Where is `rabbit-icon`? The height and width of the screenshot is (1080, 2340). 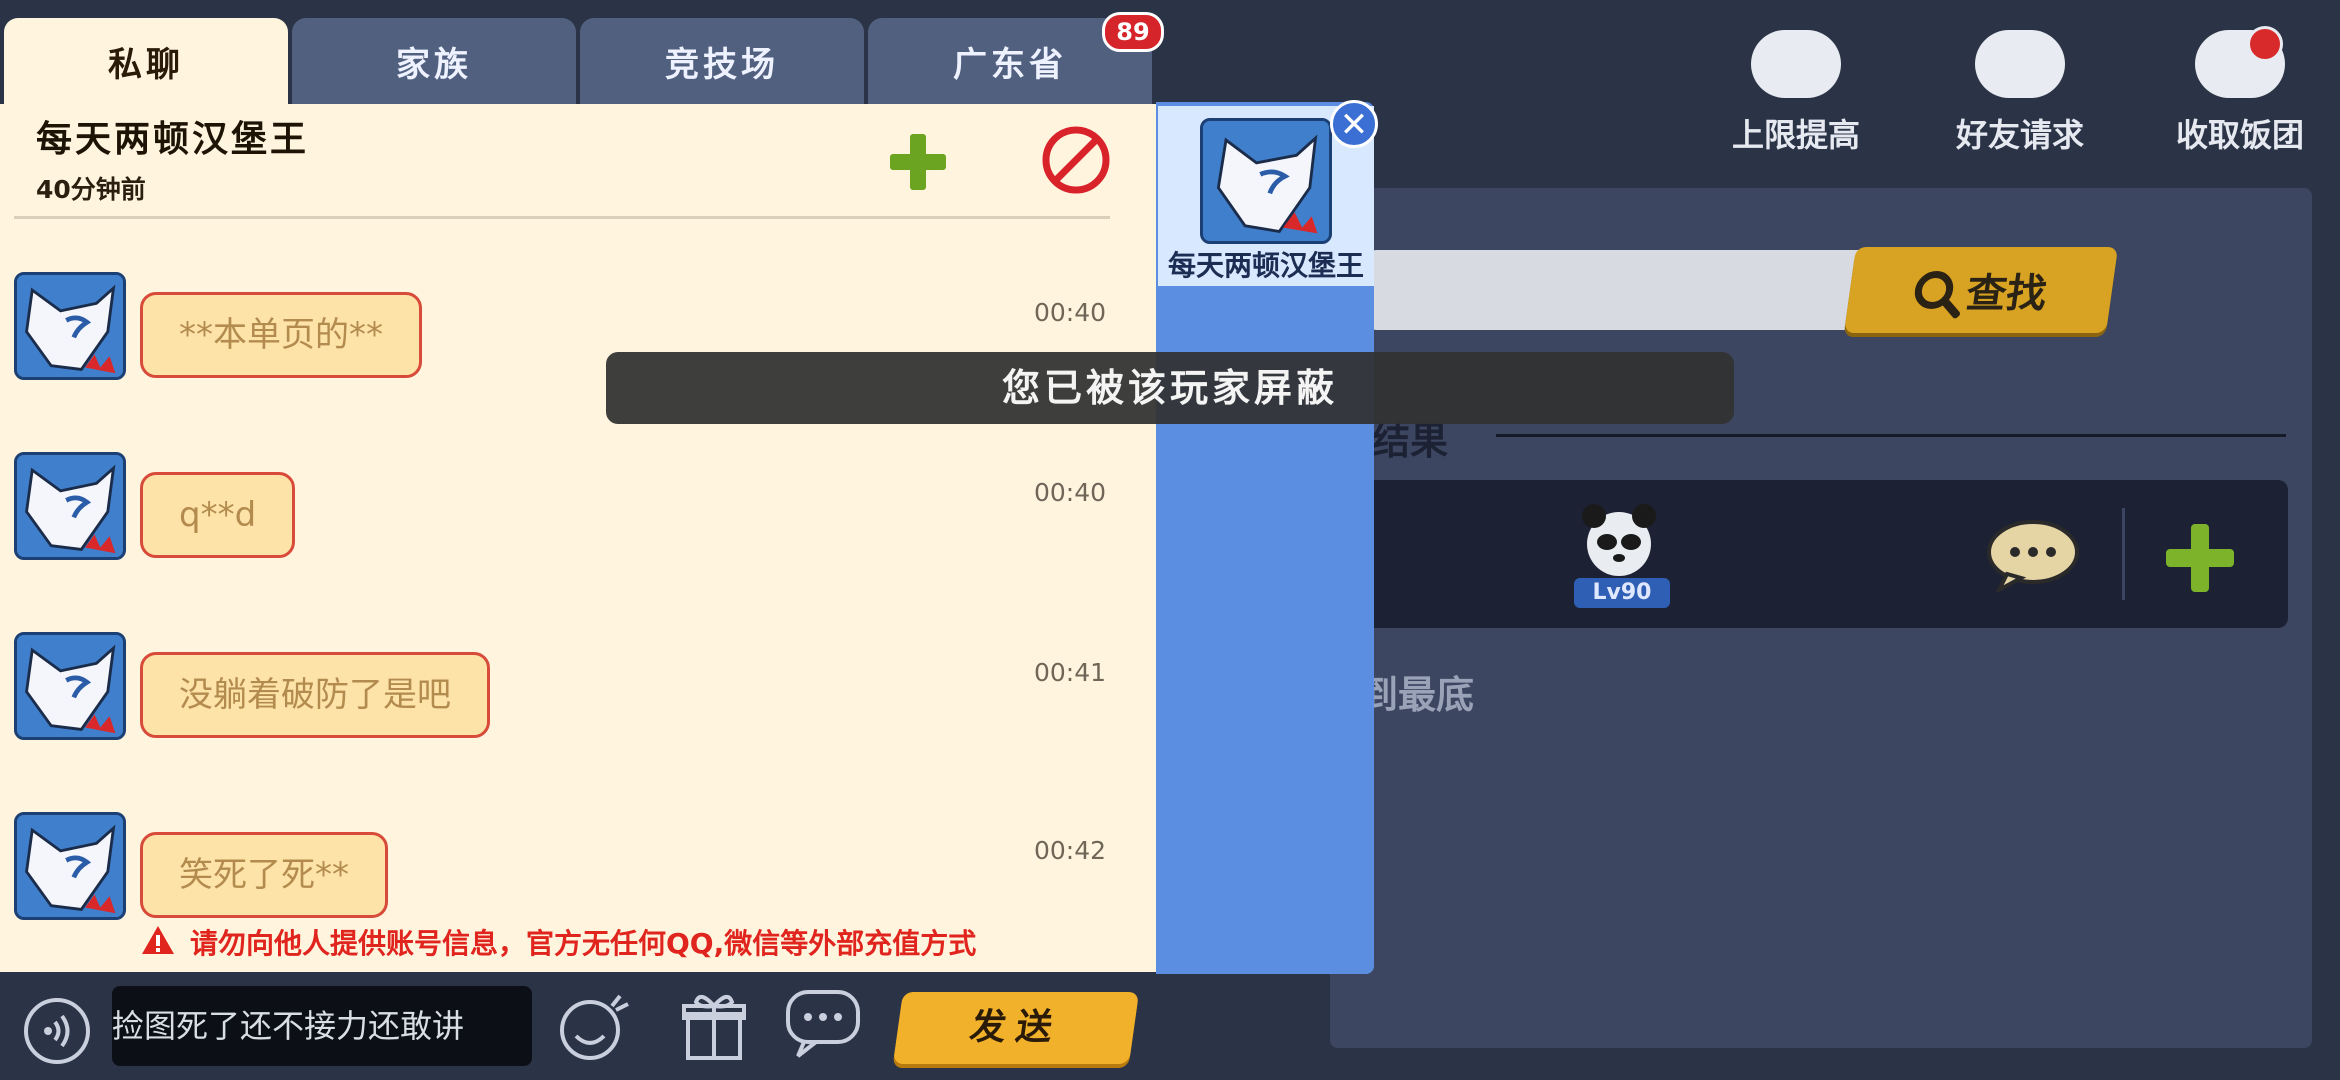
rabbit-icon is located at coordinates (1796, 64).